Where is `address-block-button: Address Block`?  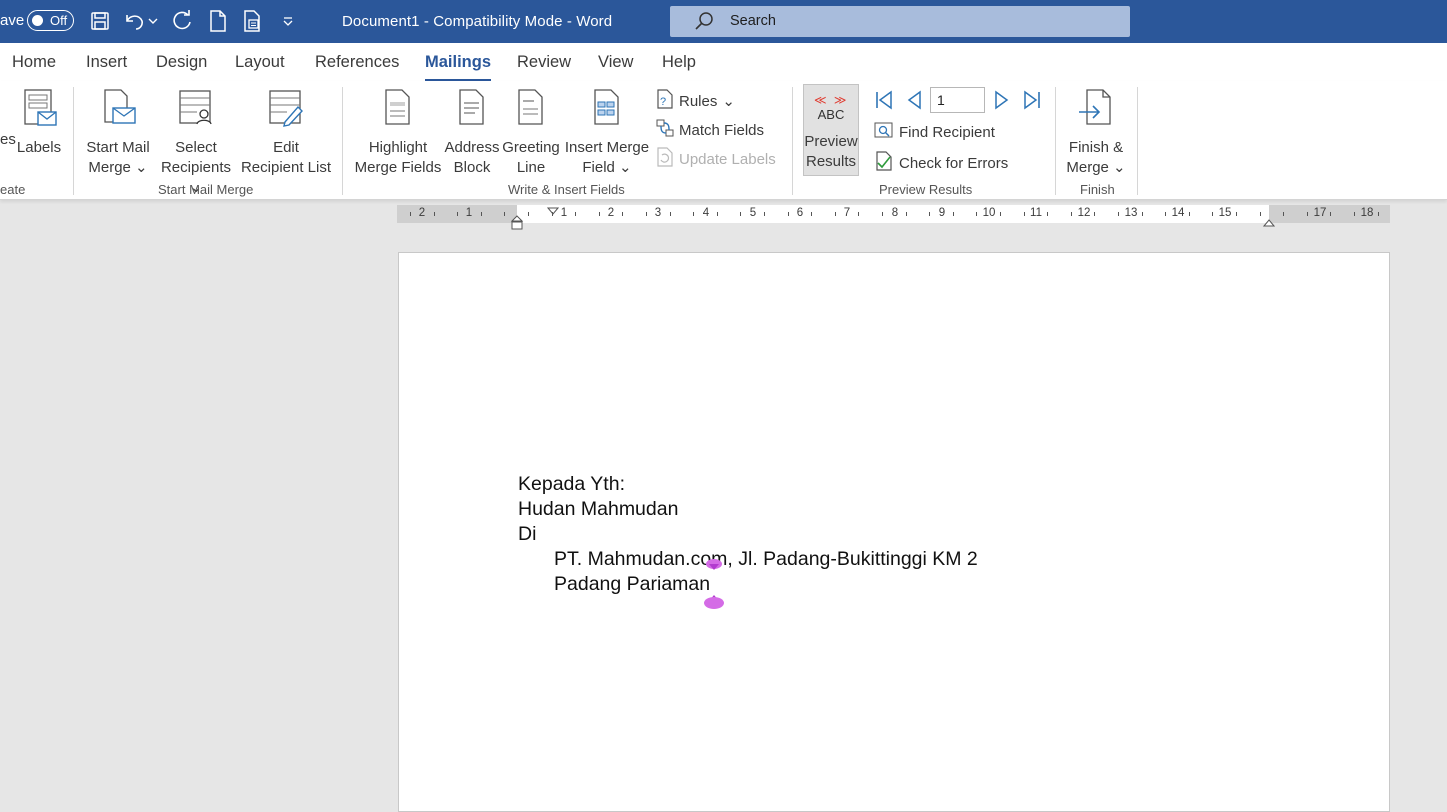 address-block-button: Address Block is located at coordinates (472, 133).